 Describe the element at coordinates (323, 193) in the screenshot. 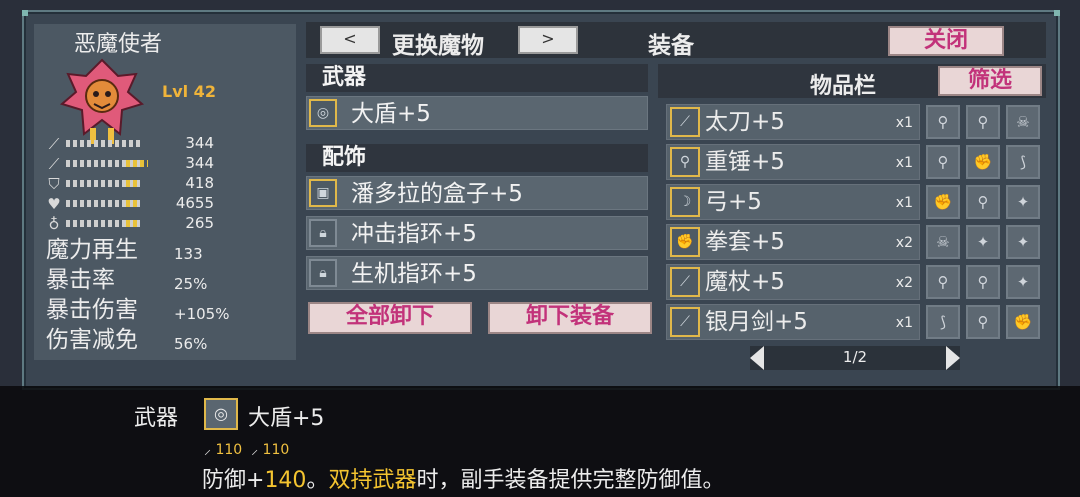

I see `box-icon: ▣` at that location.